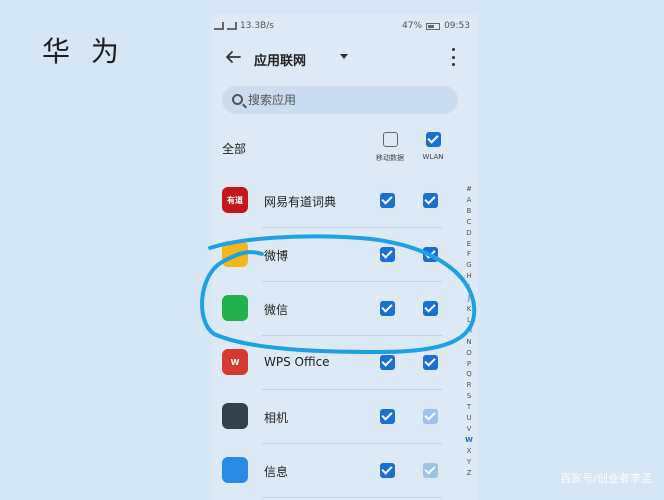  Describe the element at coordinates (469, 374) in the screenshot. I see `index-letter: Q` at that location.